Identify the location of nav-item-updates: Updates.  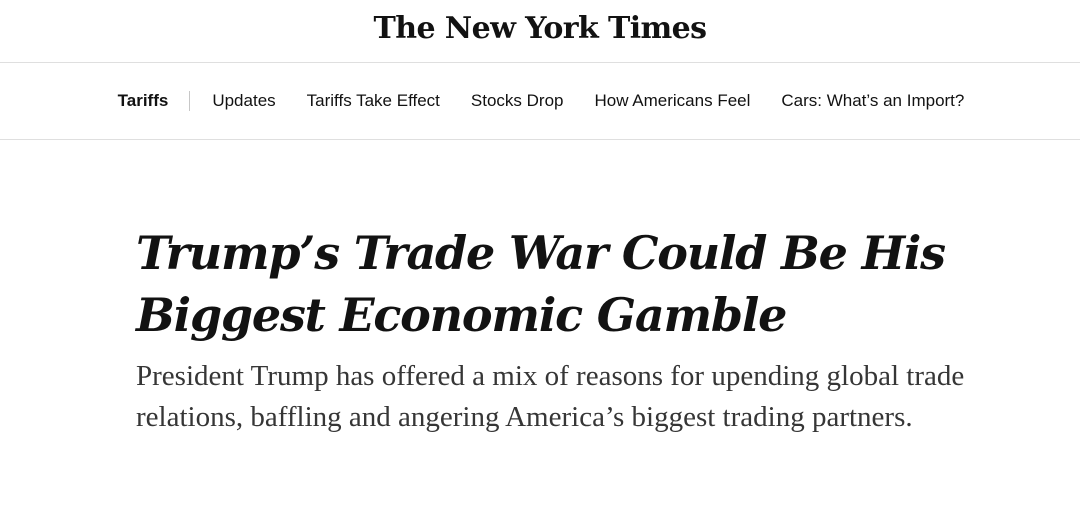
(243, 101).